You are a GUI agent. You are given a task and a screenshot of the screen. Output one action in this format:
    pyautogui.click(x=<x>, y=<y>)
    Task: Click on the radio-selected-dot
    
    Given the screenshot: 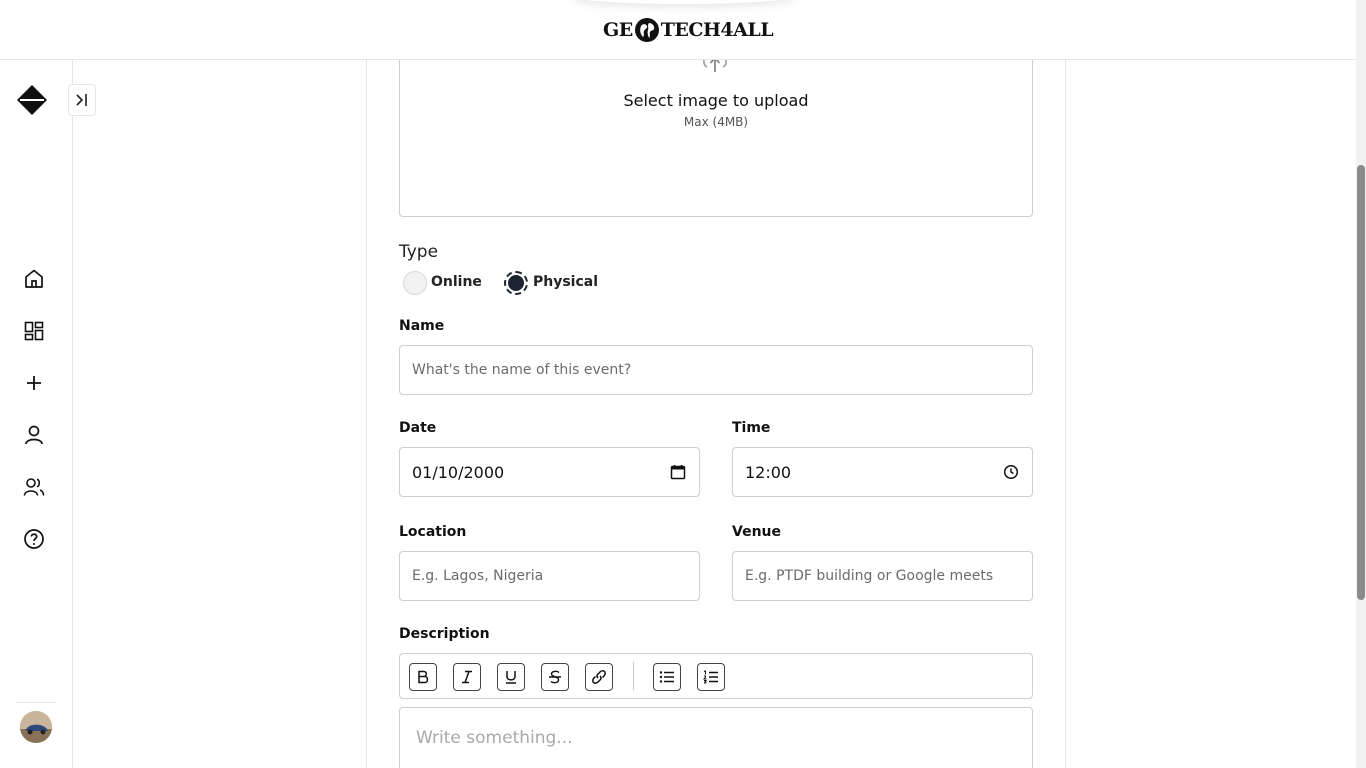 What is the action you would take?
    pyautogui.click(x=516, y=283)
    